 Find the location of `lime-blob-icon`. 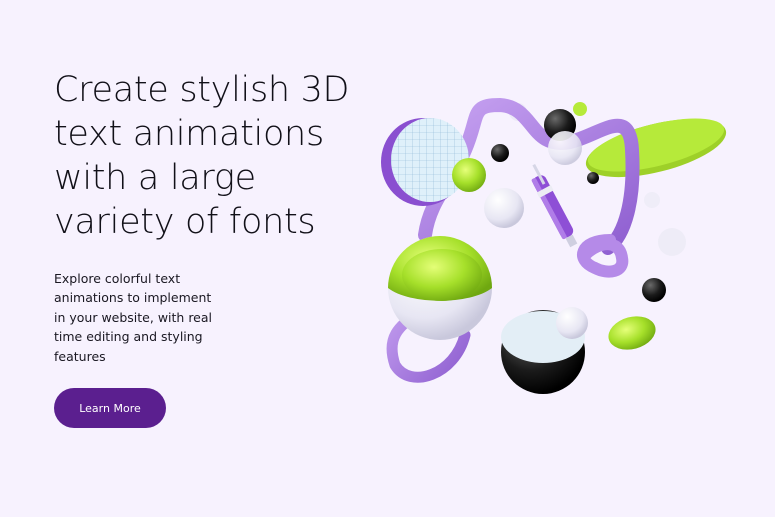

lime-blob-icon is located at coordinates (632, 333).